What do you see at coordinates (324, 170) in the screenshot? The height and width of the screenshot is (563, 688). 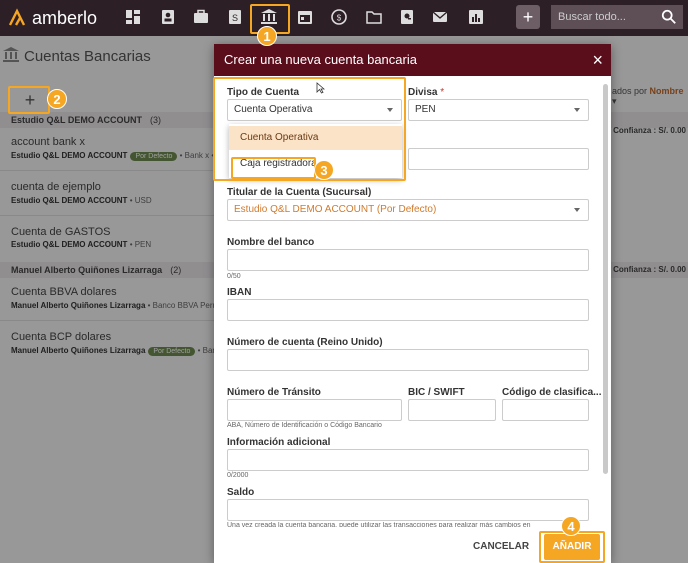 I see `callout-badge: 3` at bounding box center [324, 170].